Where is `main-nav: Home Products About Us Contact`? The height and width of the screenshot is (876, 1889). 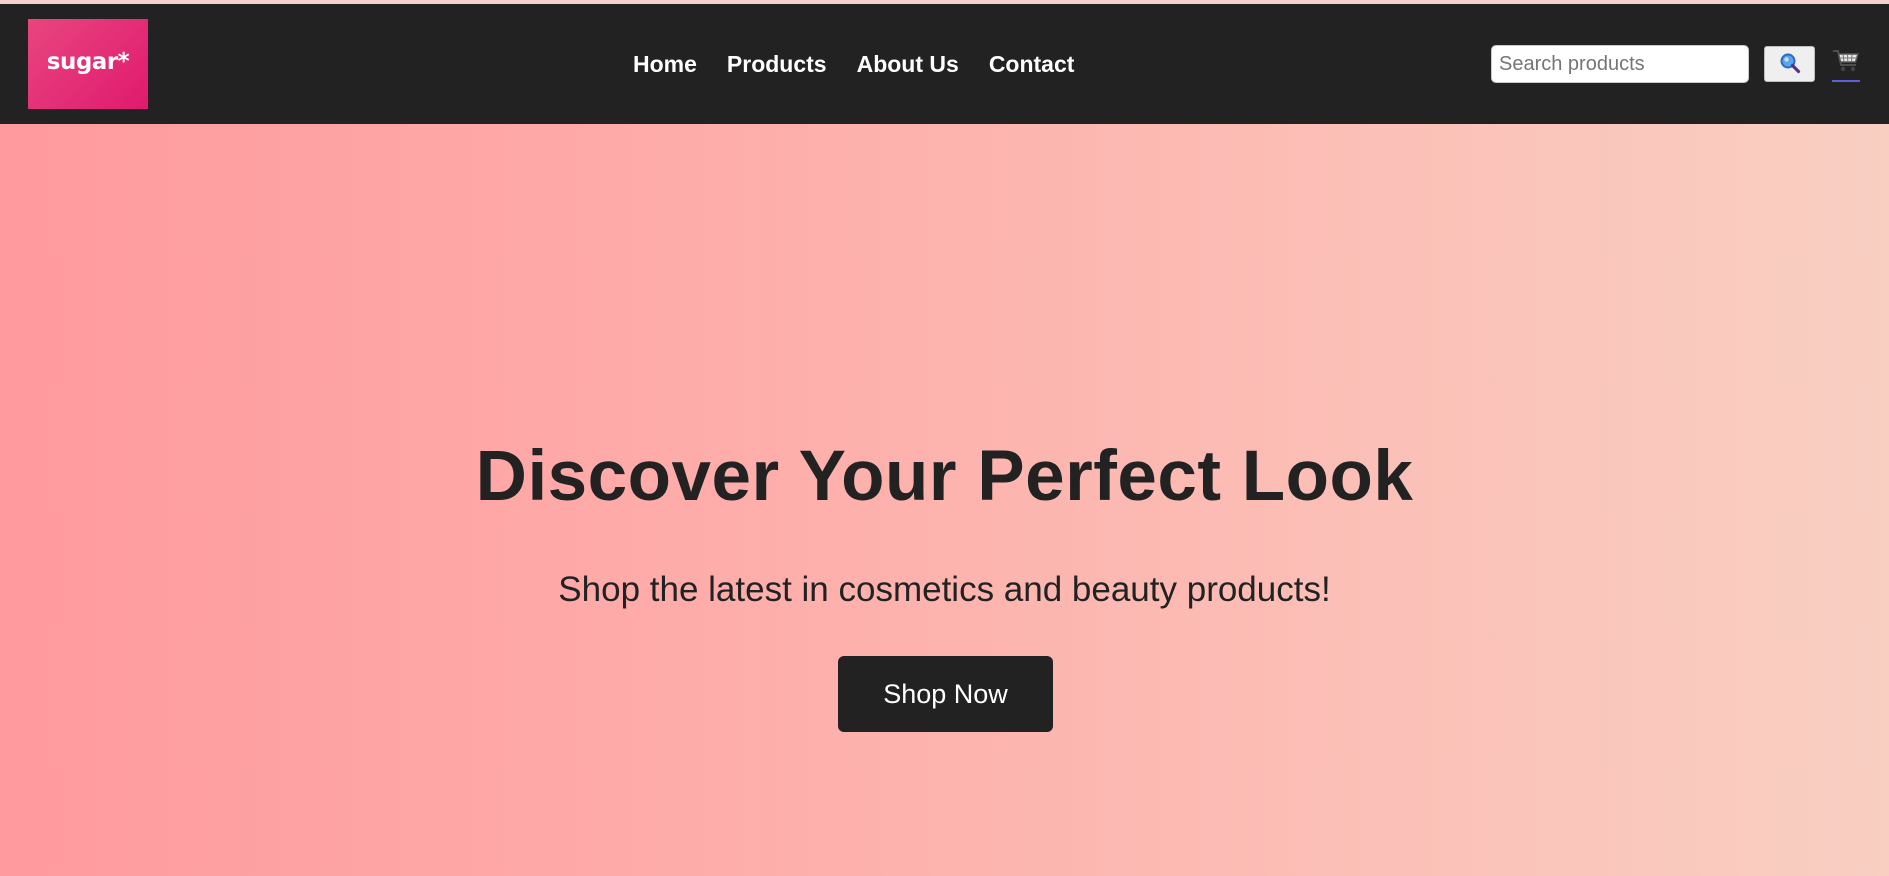 main-nav: Home Products About Us Contact is located at coordinates (853, 64).